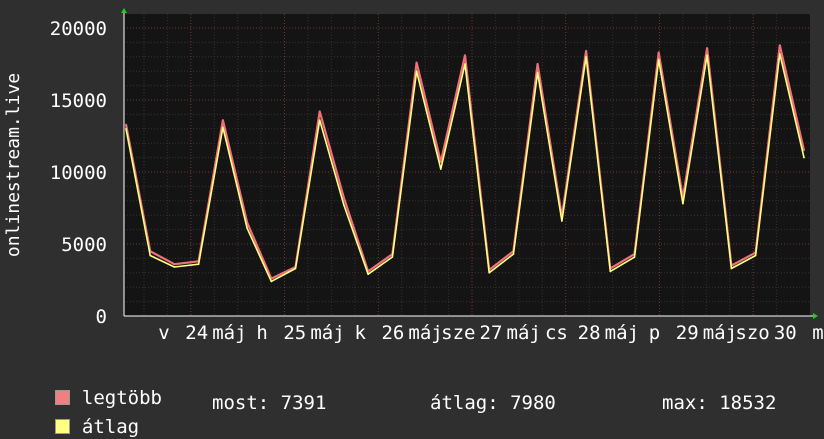 The width and height of the screenshot is (824, 439). I want to click on stat-average: átlag: 7980, so click(493, 403).